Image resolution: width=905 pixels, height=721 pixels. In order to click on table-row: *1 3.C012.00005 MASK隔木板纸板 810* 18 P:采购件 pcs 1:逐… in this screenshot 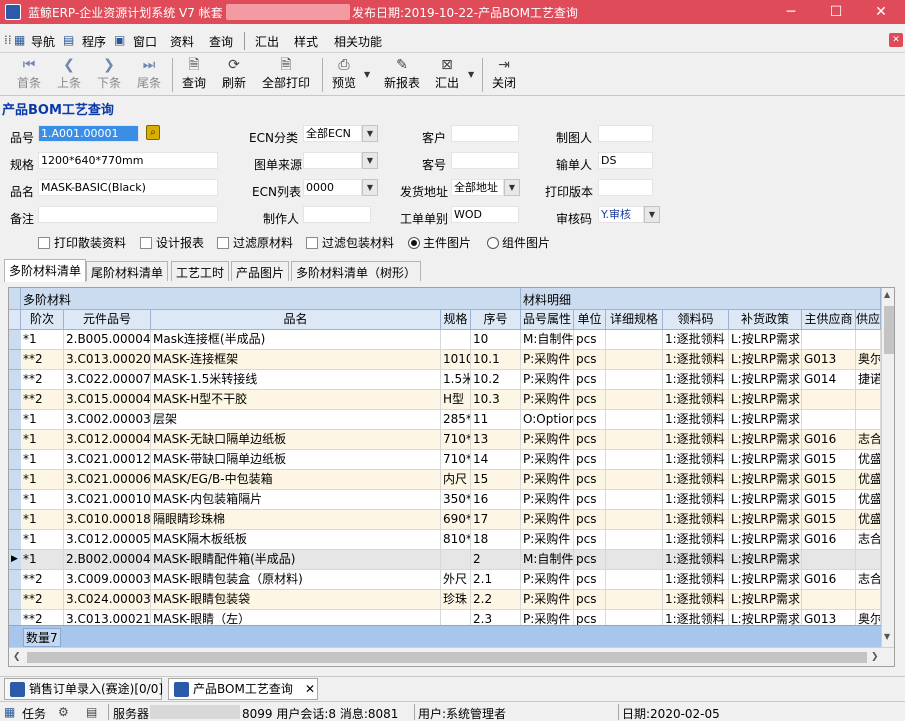, I will do `click(445, 540)`.